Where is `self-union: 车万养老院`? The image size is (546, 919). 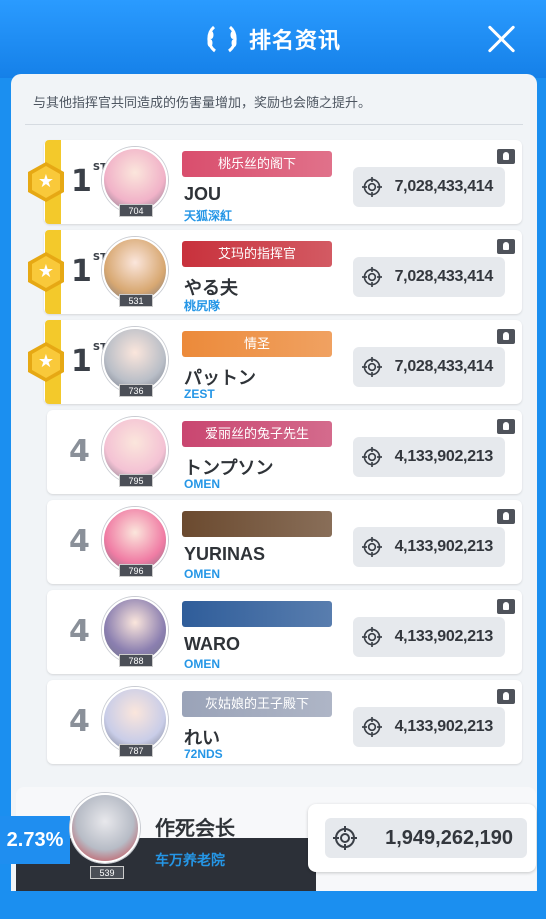 self-union: 车万养老院 is located at coordinates (190, 860).